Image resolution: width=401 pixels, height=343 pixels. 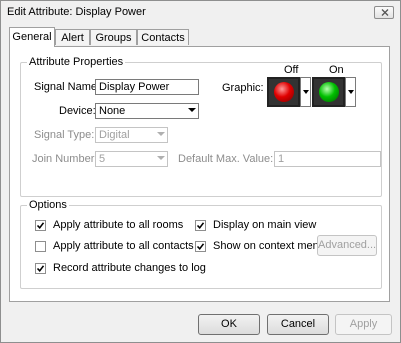 I want to click on graphic-on-dropdown, so click(x=350, y=92).